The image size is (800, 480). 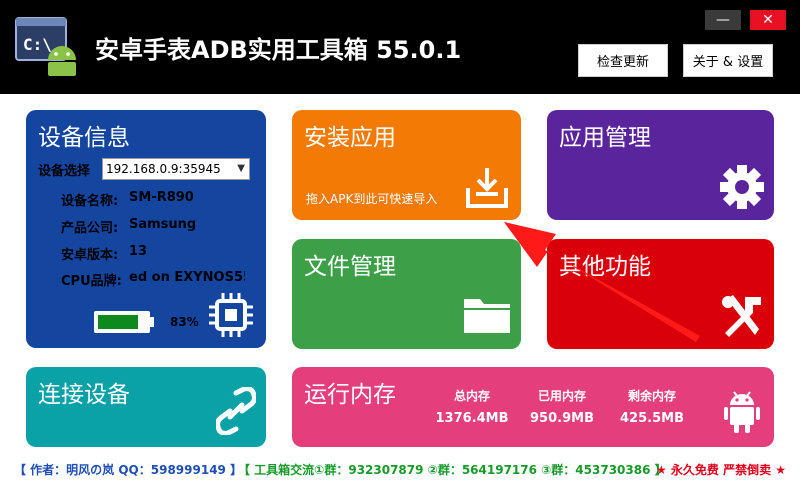 I want to click on battery-percent: 83%, so click(x=184, y=322).